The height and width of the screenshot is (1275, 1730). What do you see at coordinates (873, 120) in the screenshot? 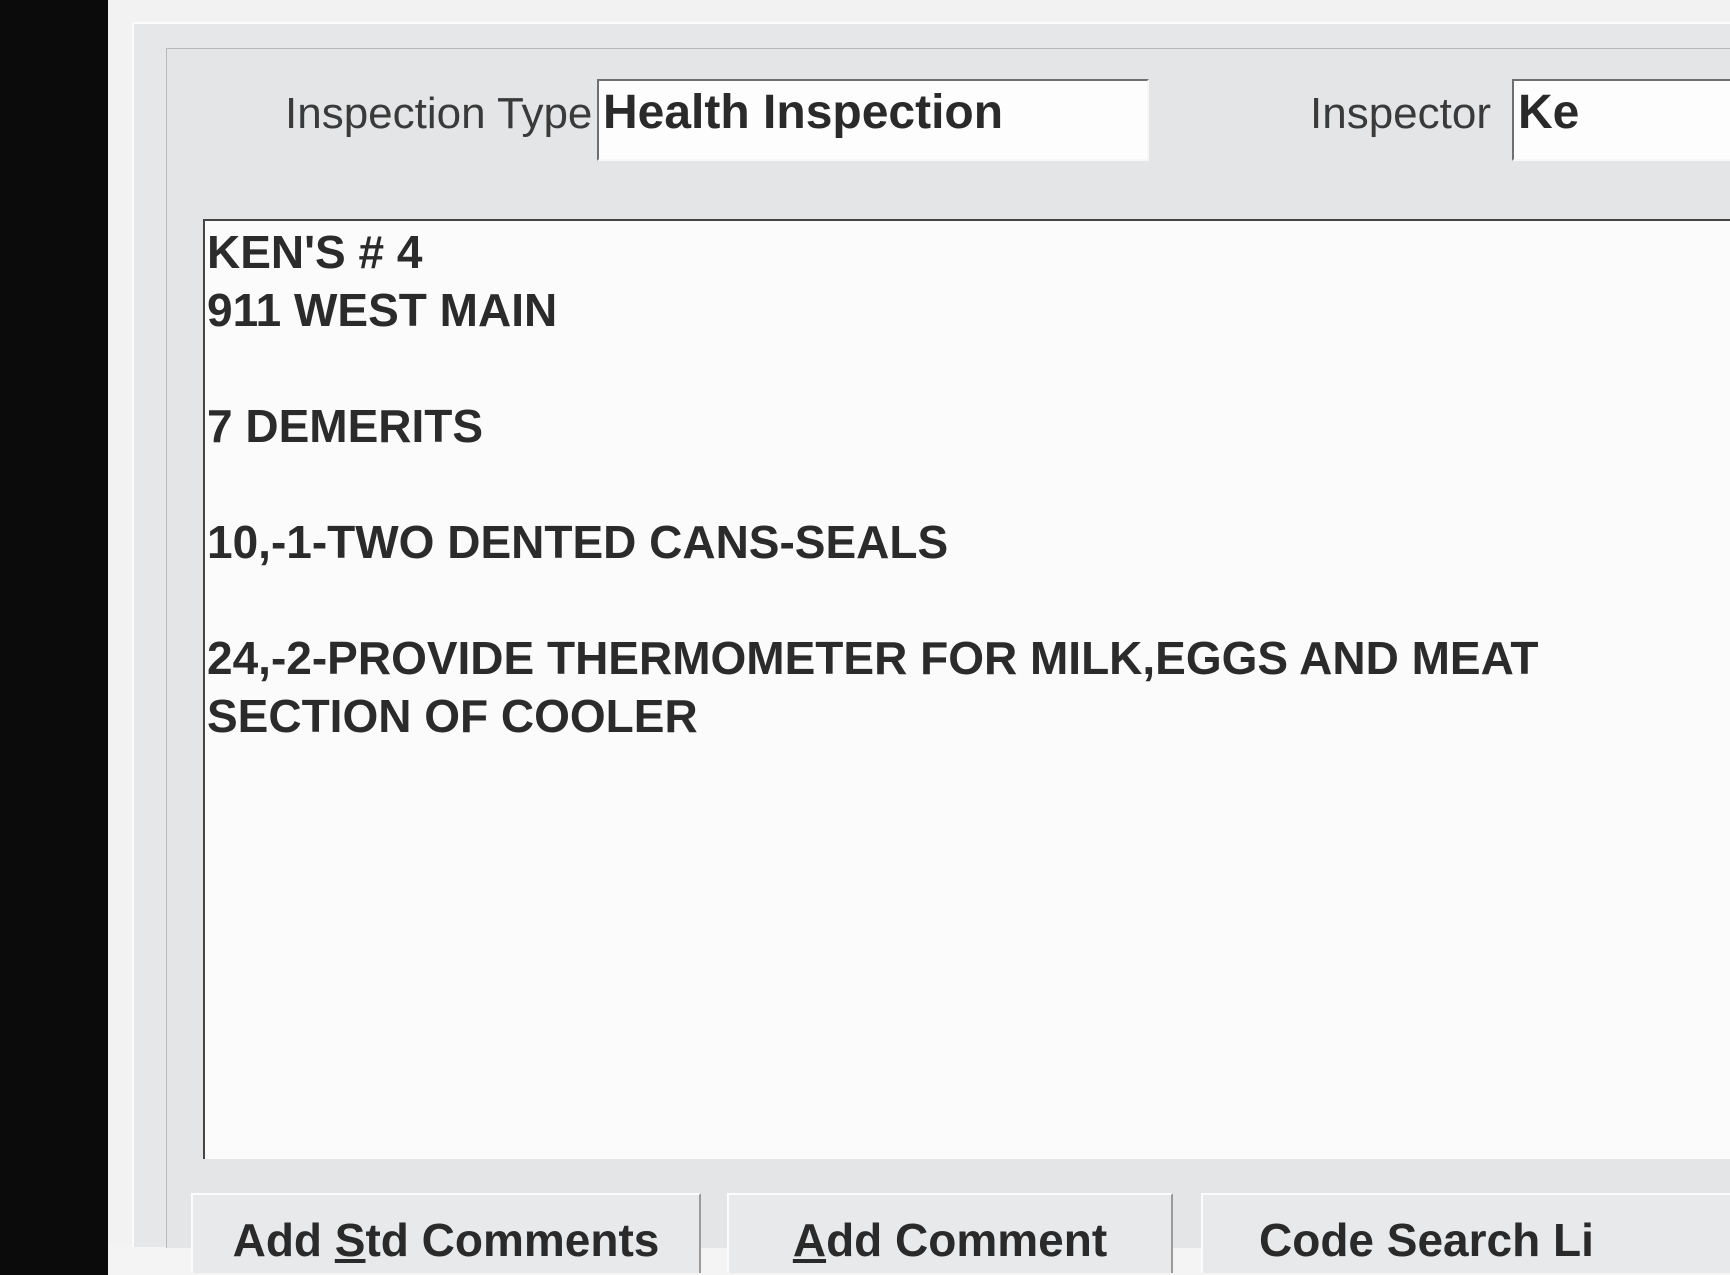
I see `inspection-type-field: Health Inspection` at bounding box center [873, 120].